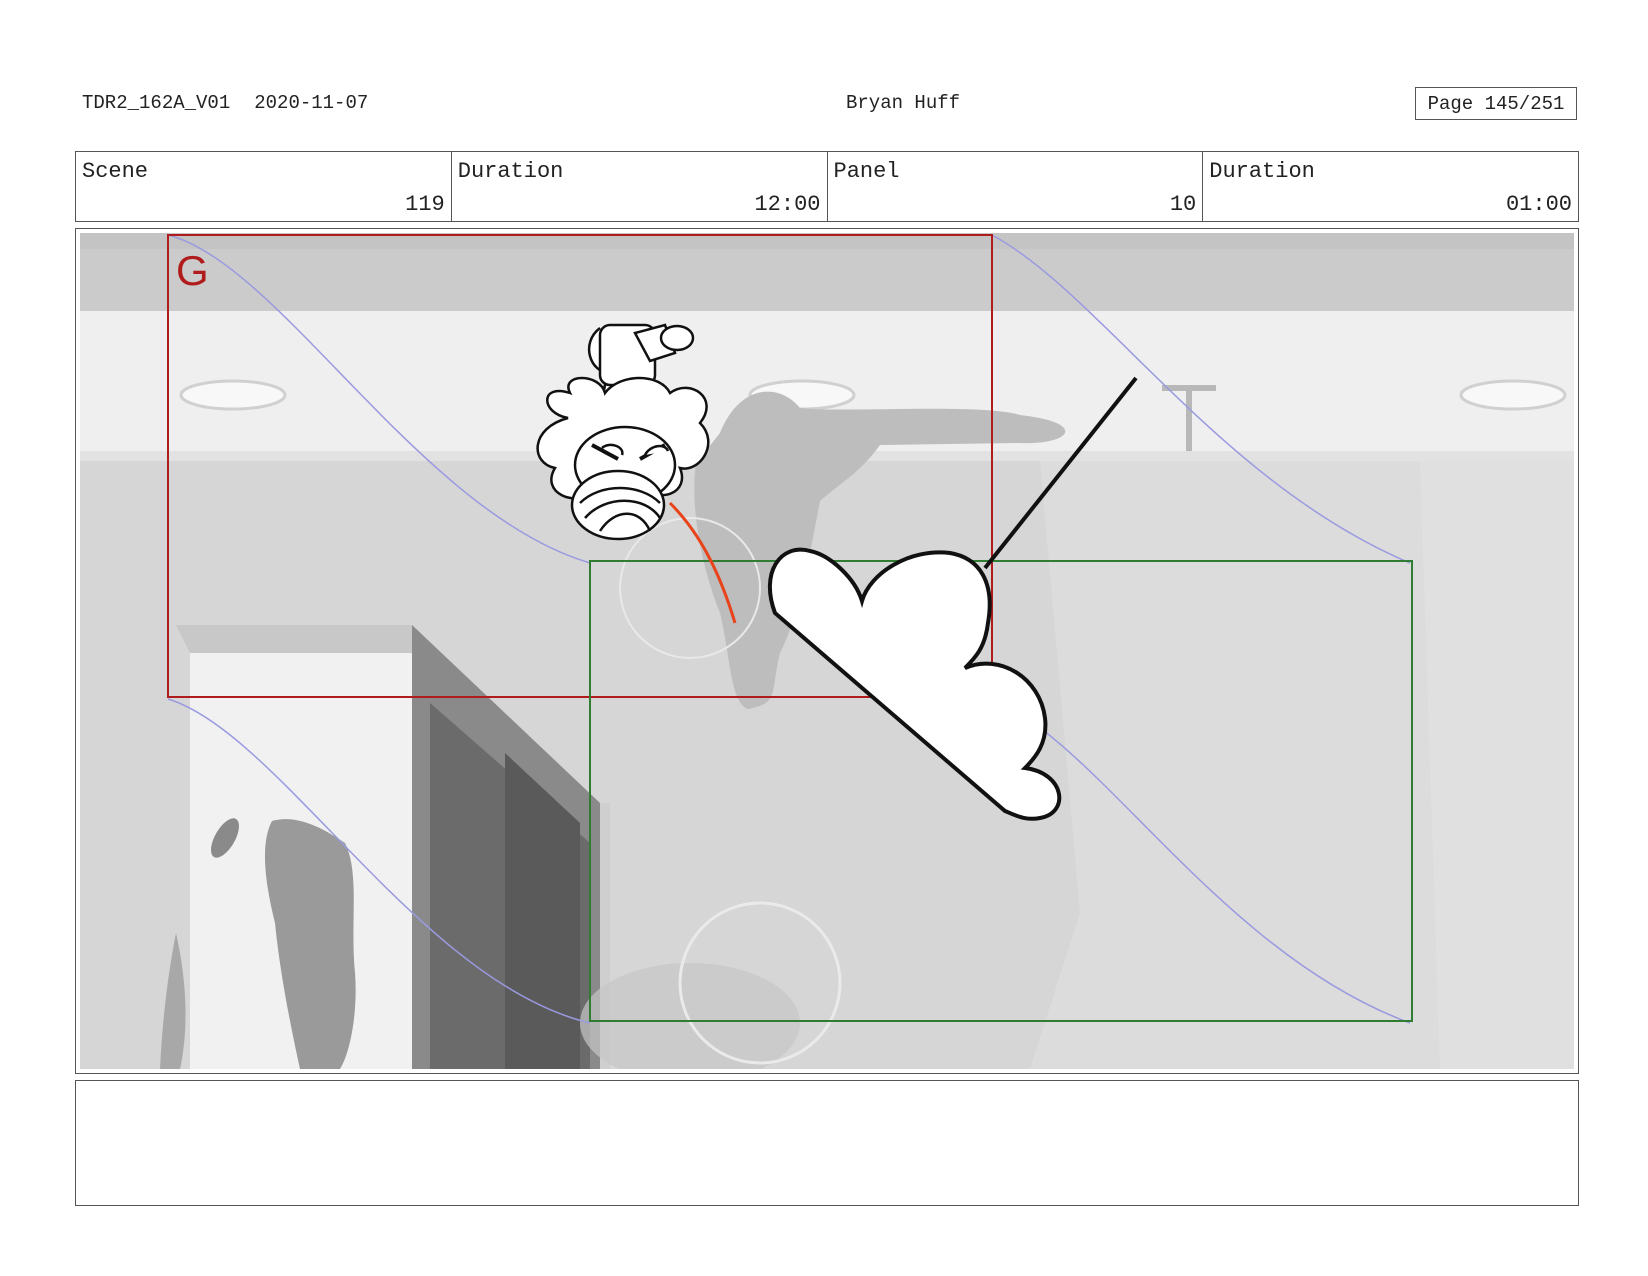 The image size is (1648, 1276). I want to click on scene-duration-label: Duration, so click(510, 171).